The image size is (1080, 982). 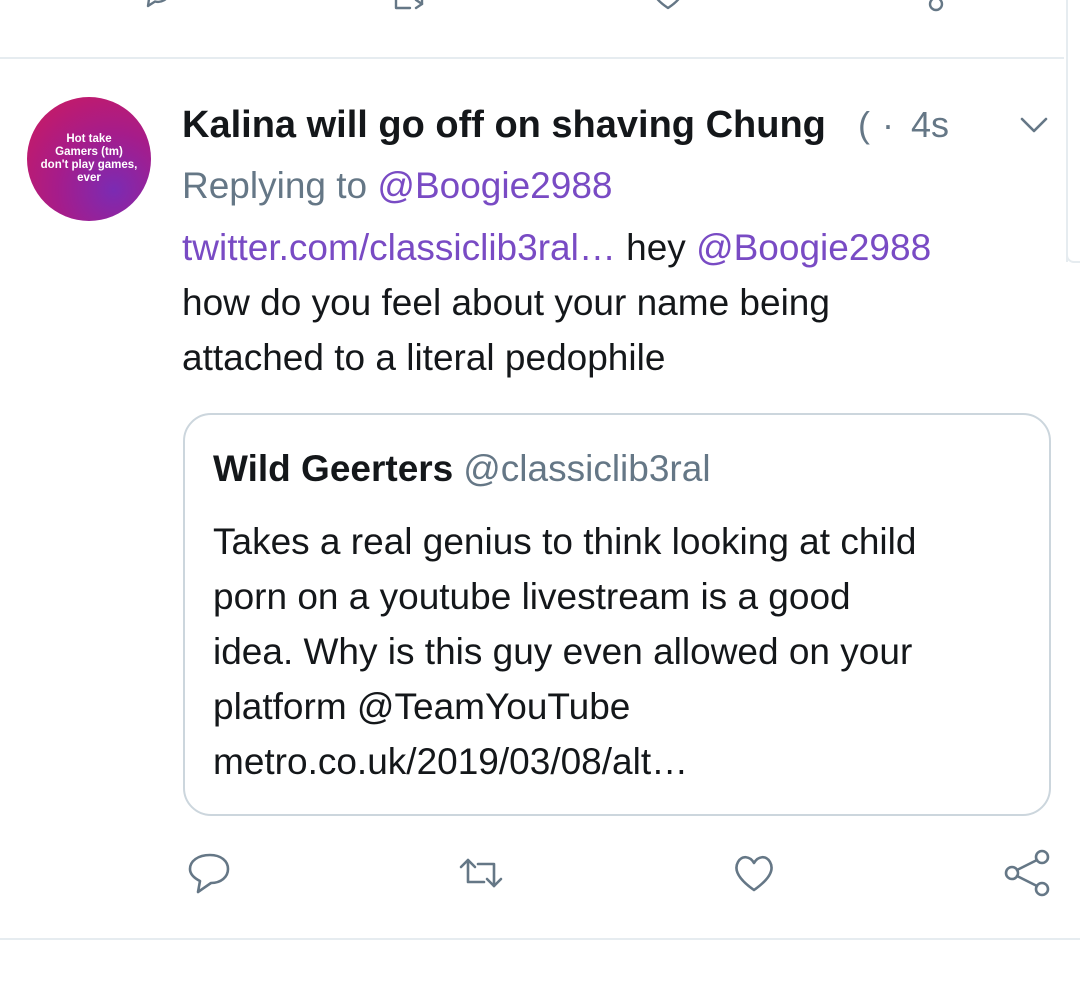 I want to click on mention-link: @Boogie2988, so click(x=813, y=247).